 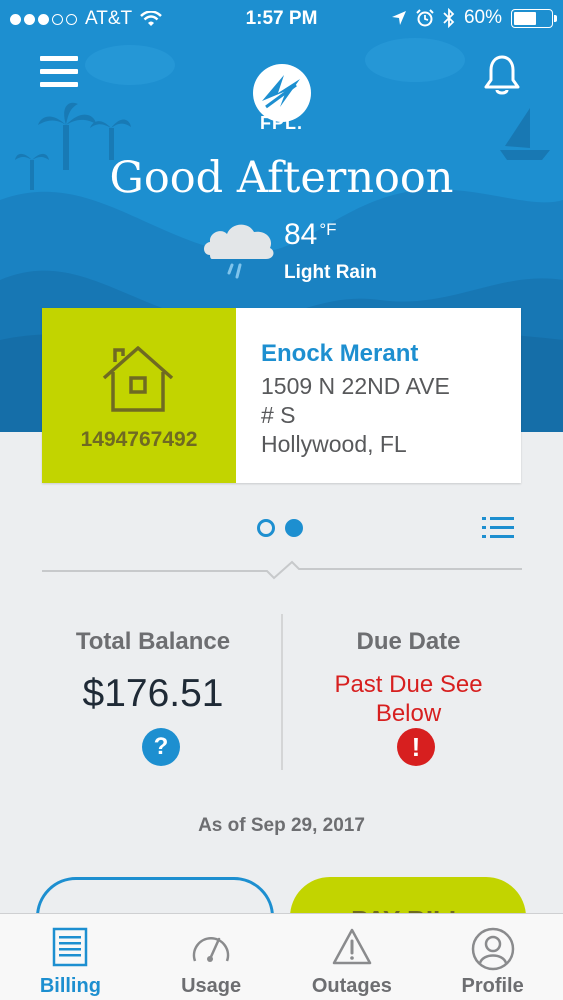 What do you see at coordinates (153, 641) in the screenshot?
I see `total-balance-label: Total Balance` at bounding box center [153, 641].